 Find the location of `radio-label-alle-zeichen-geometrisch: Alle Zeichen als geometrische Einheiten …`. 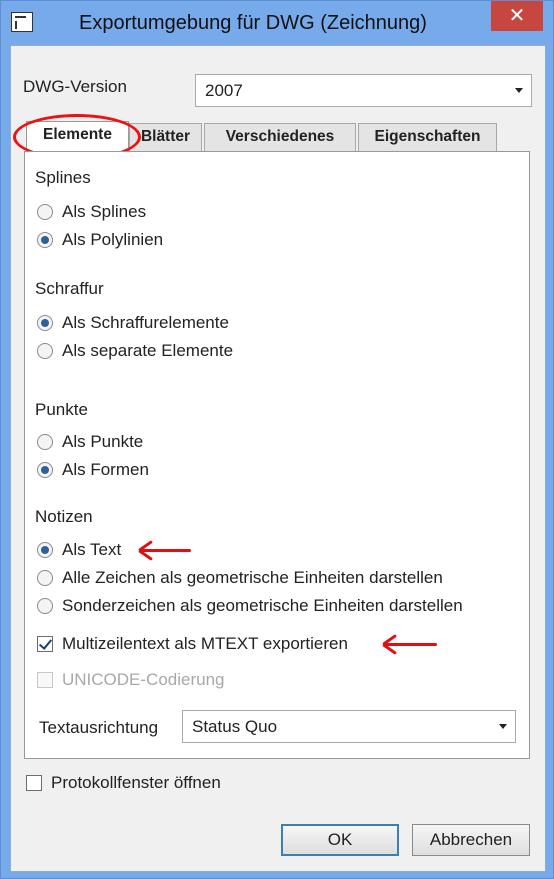

radio-label-alle-zeichen-geometrisch: Alle Zeichen als geometrische Einheiten … is located at coordinates (252, 578).